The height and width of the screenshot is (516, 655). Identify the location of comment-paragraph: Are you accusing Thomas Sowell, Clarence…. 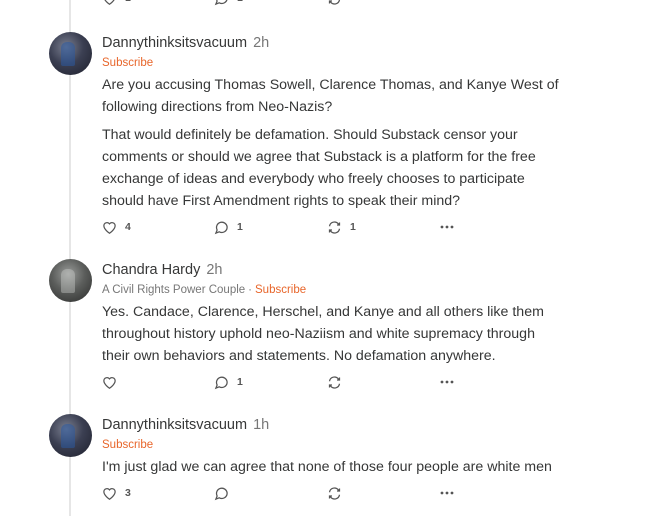
(330, 96).